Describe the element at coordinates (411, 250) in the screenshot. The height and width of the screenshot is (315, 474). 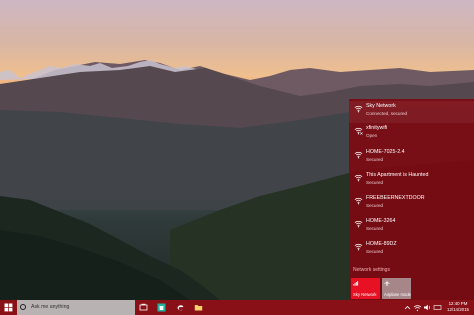
I see `network-item: HOME-89DZ Secured` at that location.